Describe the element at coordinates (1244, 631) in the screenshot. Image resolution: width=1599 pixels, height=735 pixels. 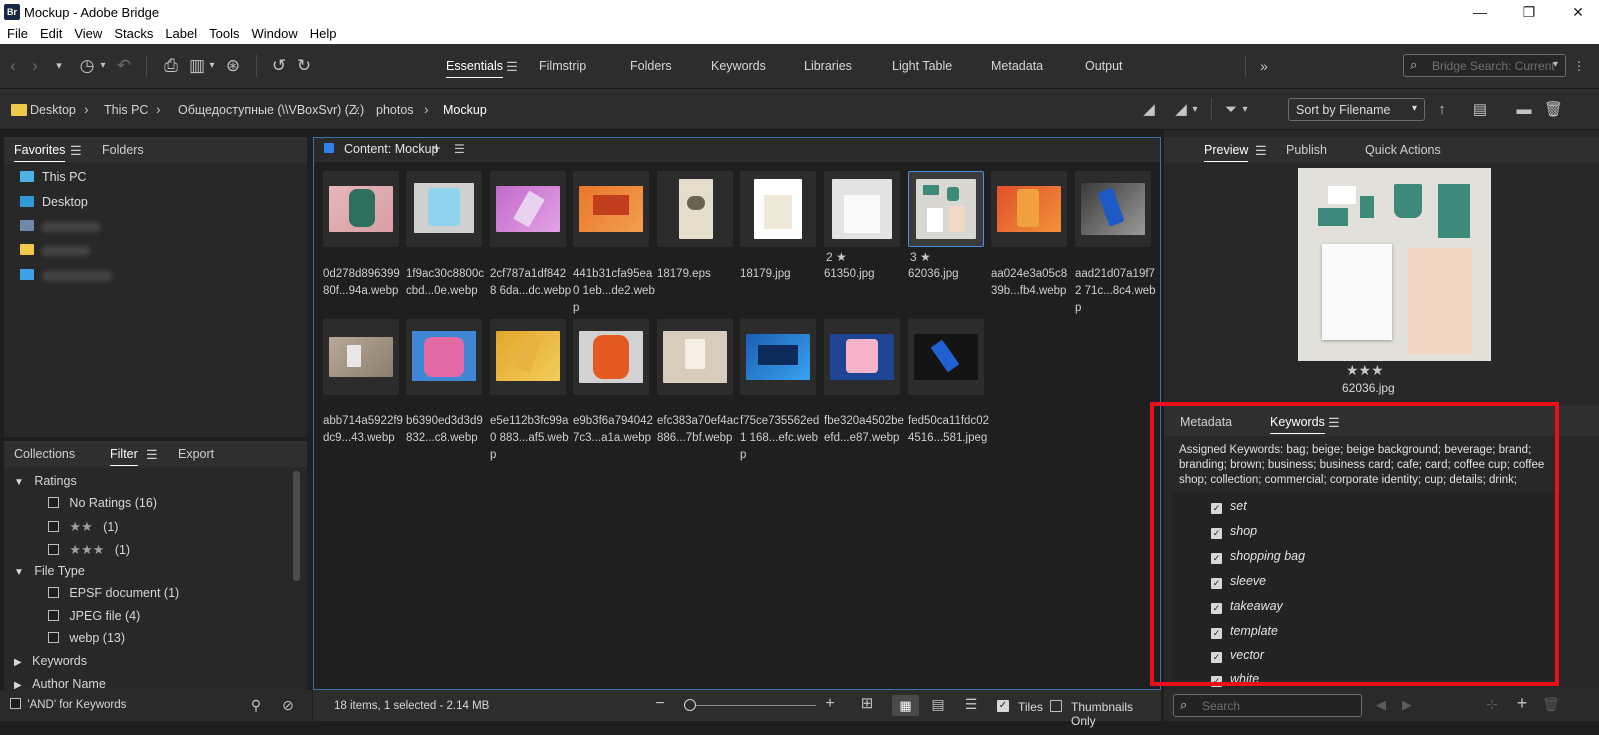
I see `keyword-item: ✓ template` at that location.